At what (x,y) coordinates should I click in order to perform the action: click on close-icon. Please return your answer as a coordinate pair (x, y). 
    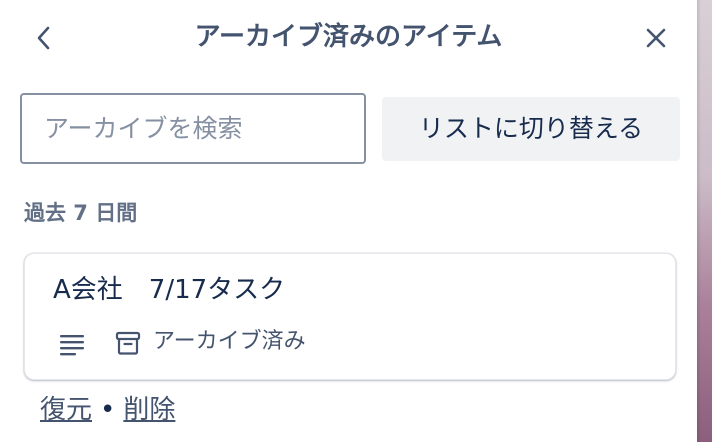
    Looking at the image, I should click on (656, 38).